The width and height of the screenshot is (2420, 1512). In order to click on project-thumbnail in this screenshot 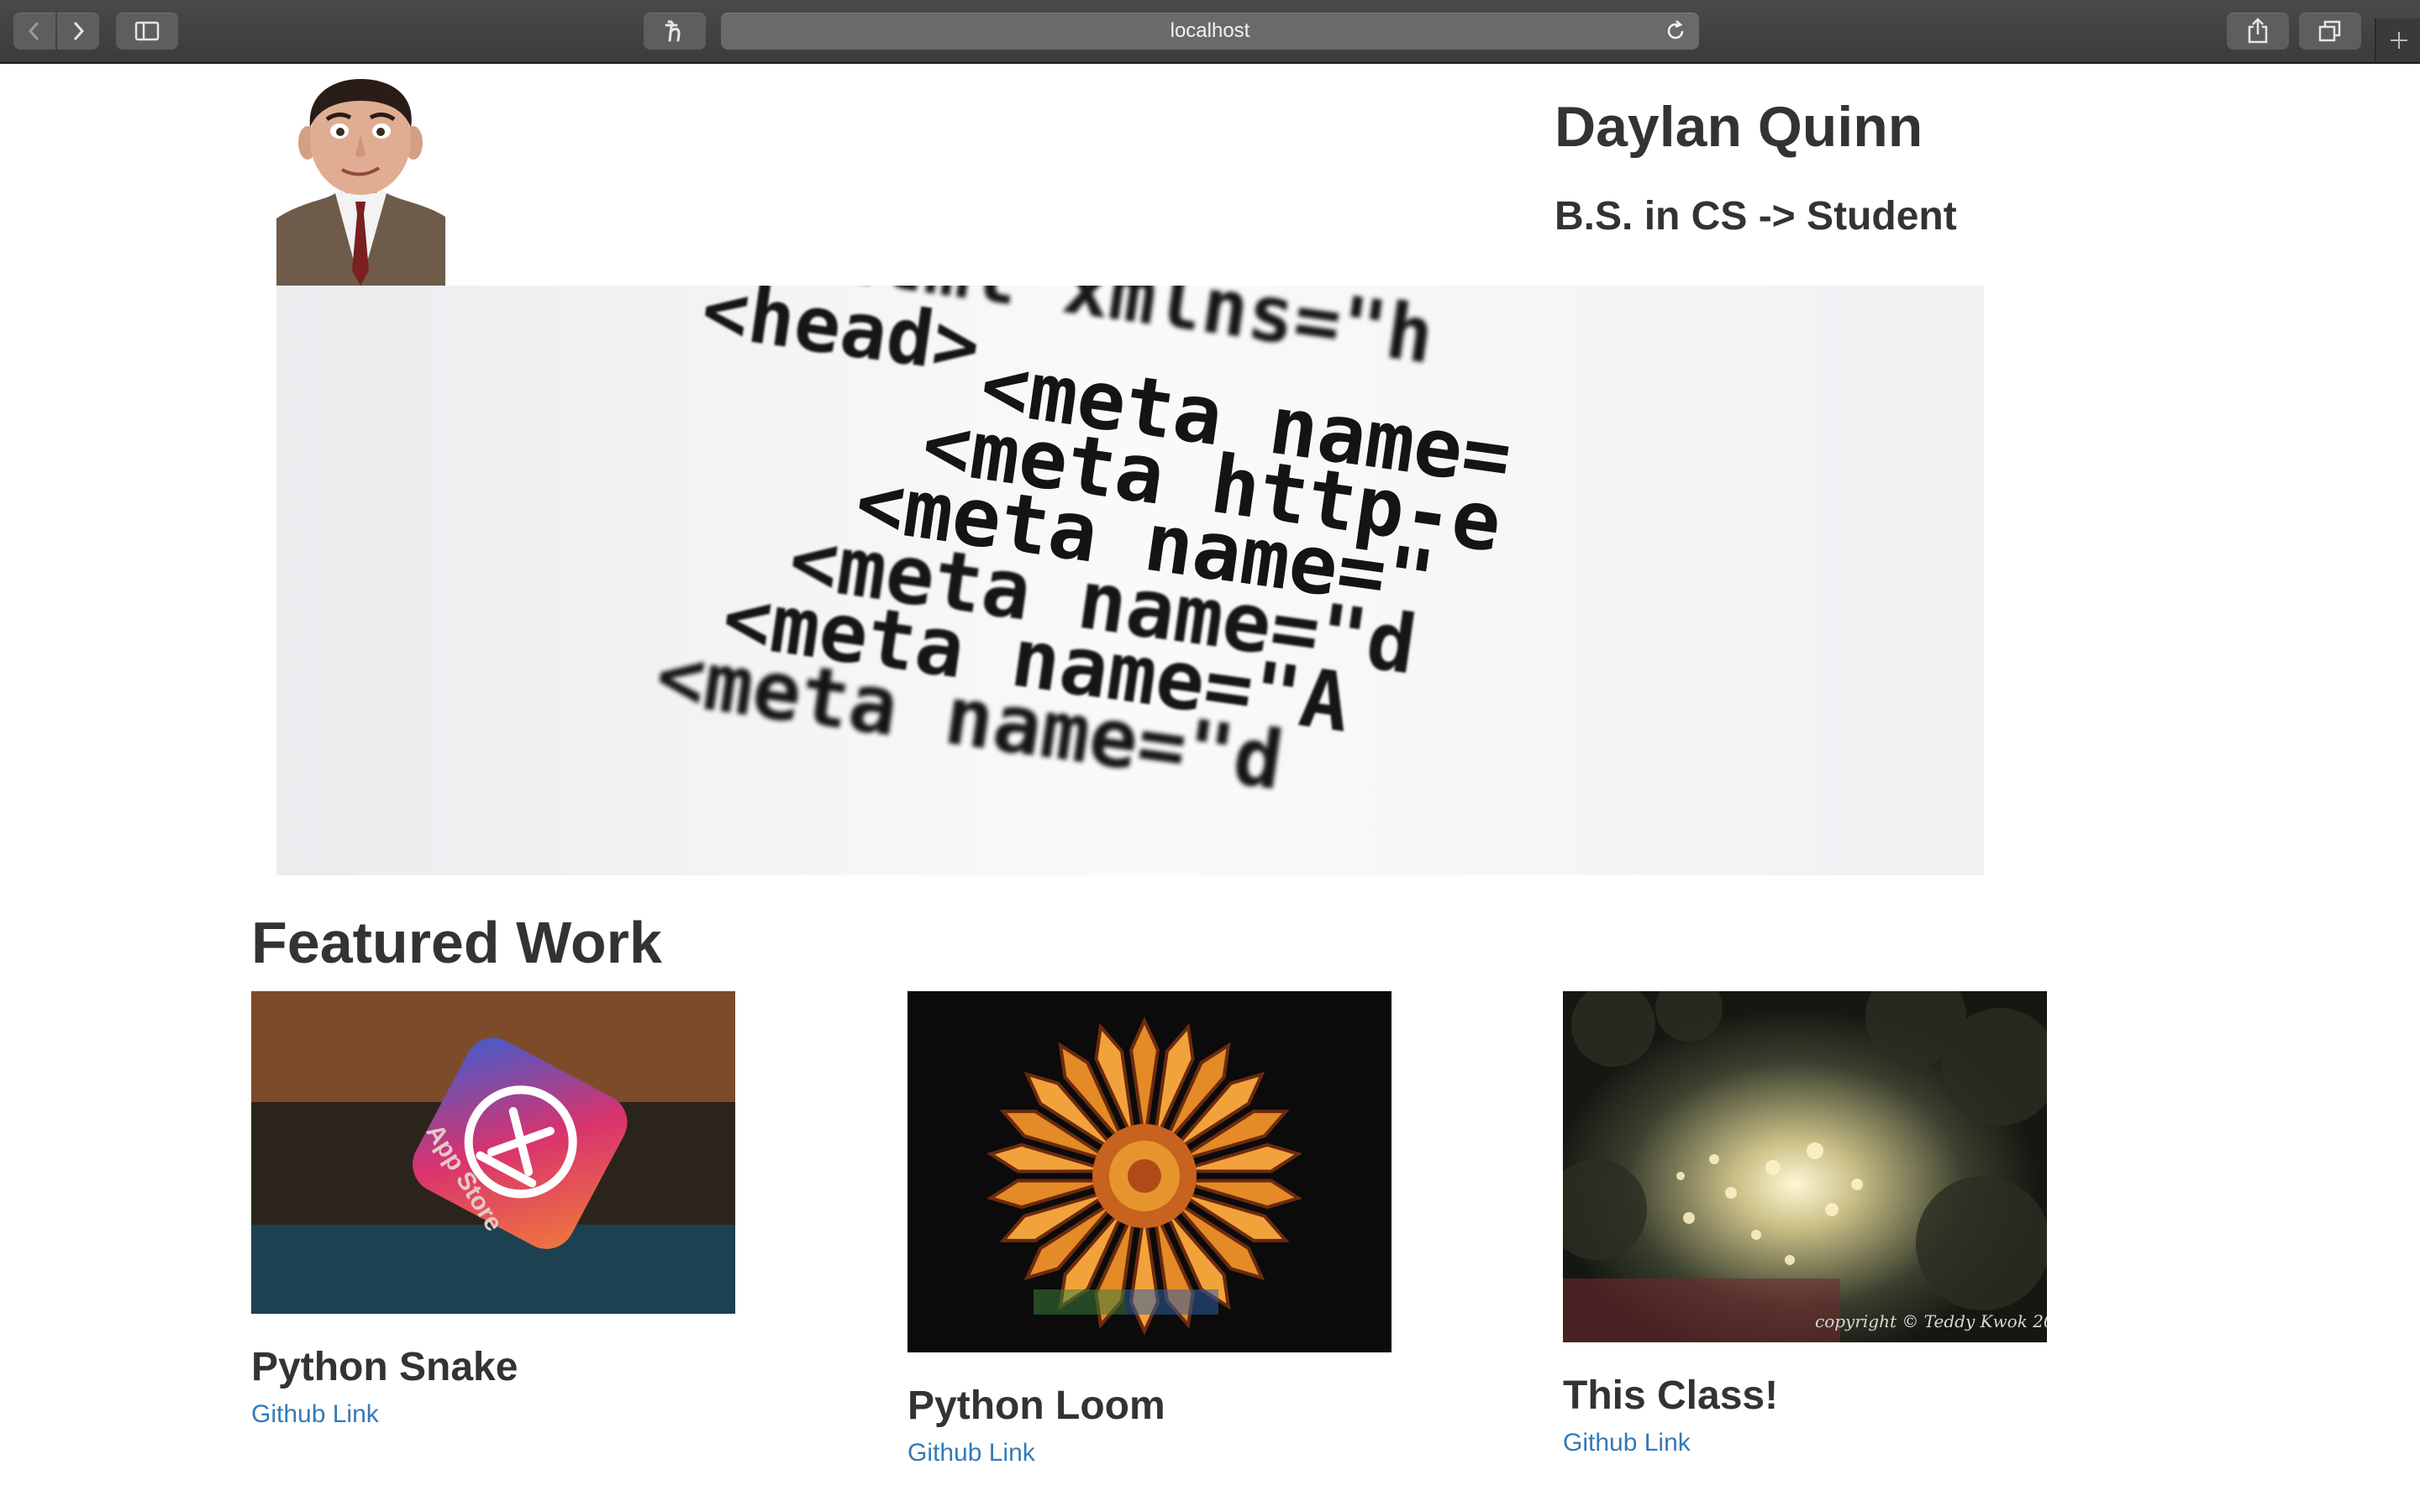, I will do `click(1150, 1171)`.